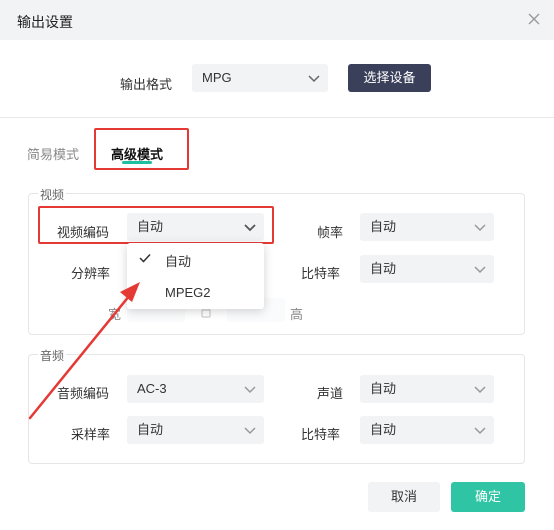 The width and height of the screenshot is (554, 530). Describe the element at coordinates (83, 393) in the screenshot. I see `audio-codec-label: 音频编码` at that location.